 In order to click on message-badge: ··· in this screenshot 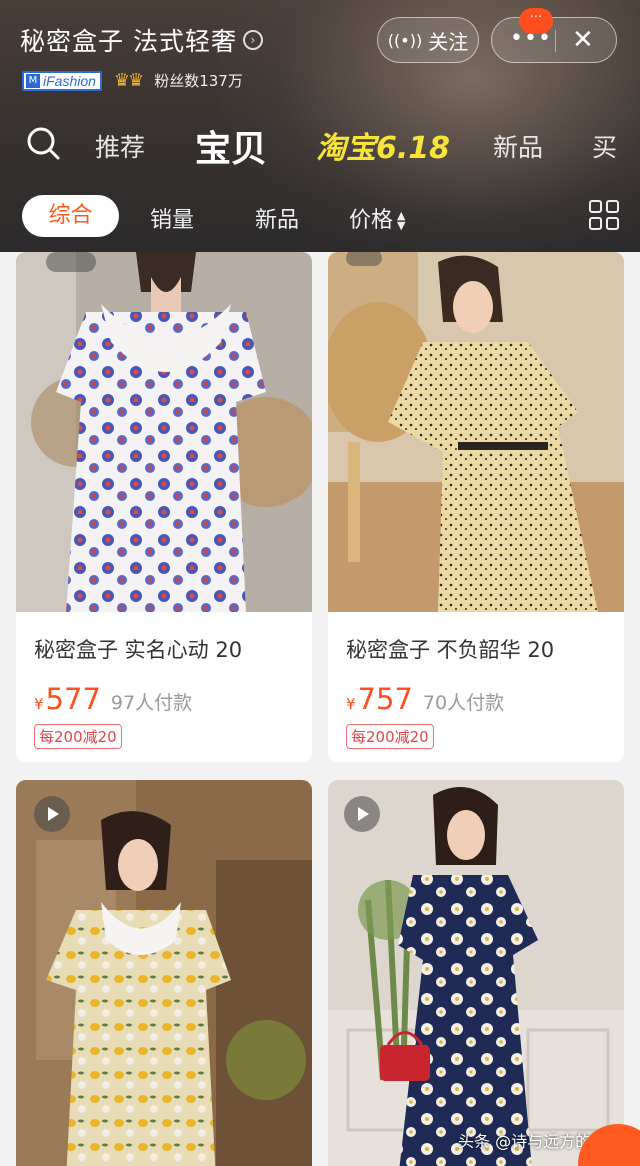, I will do `click(536, 21)`.